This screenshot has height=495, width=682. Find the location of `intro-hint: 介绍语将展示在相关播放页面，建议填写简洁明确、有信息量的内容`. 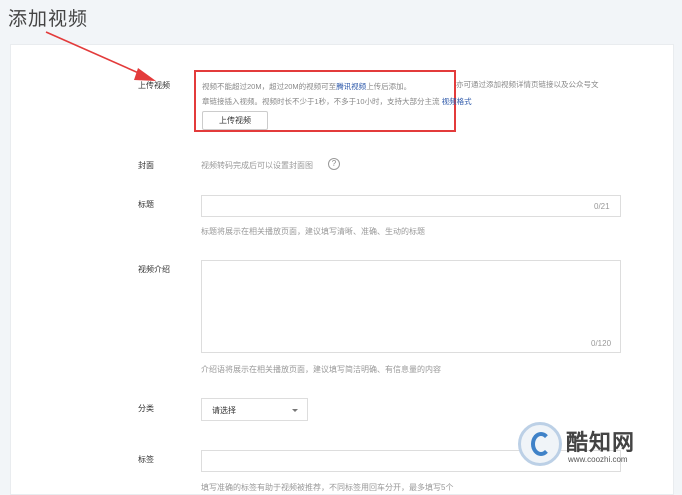

intro-hint: 介绍语将展示在相关播放页面，建议填写简洁明确、有信息量的内容 is located at coordinates (321, 369).